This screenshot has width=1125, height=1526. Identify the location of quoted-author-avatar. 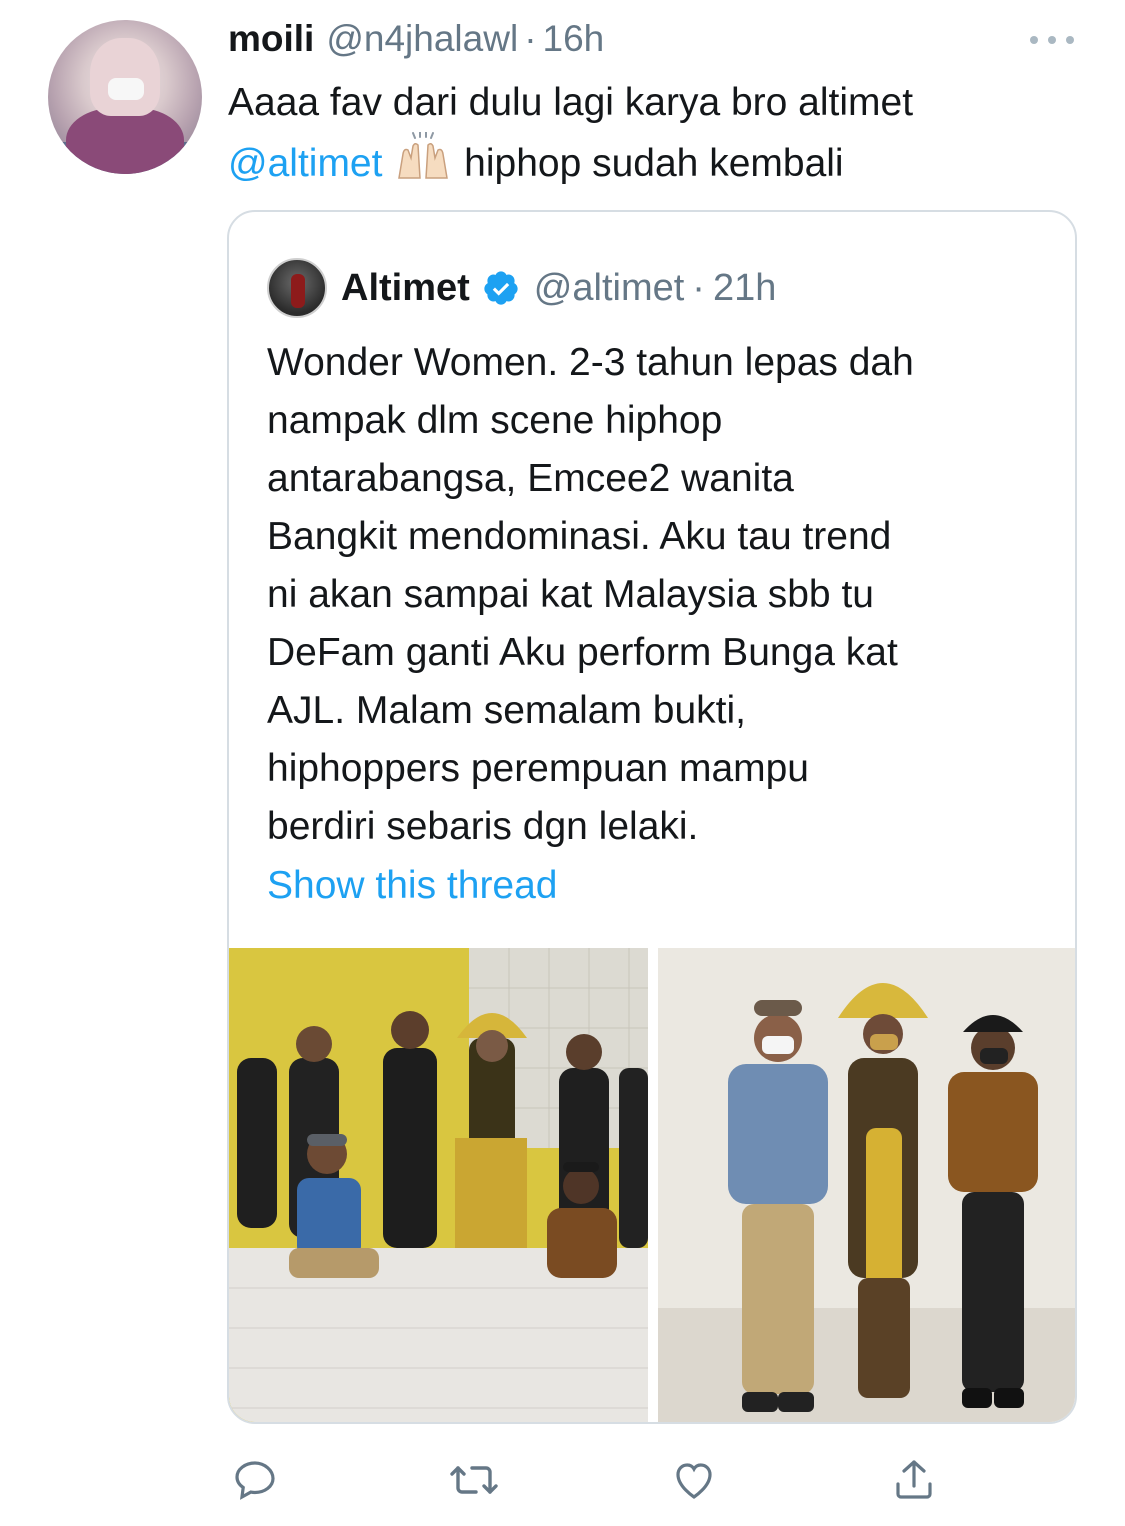
(297, 288).